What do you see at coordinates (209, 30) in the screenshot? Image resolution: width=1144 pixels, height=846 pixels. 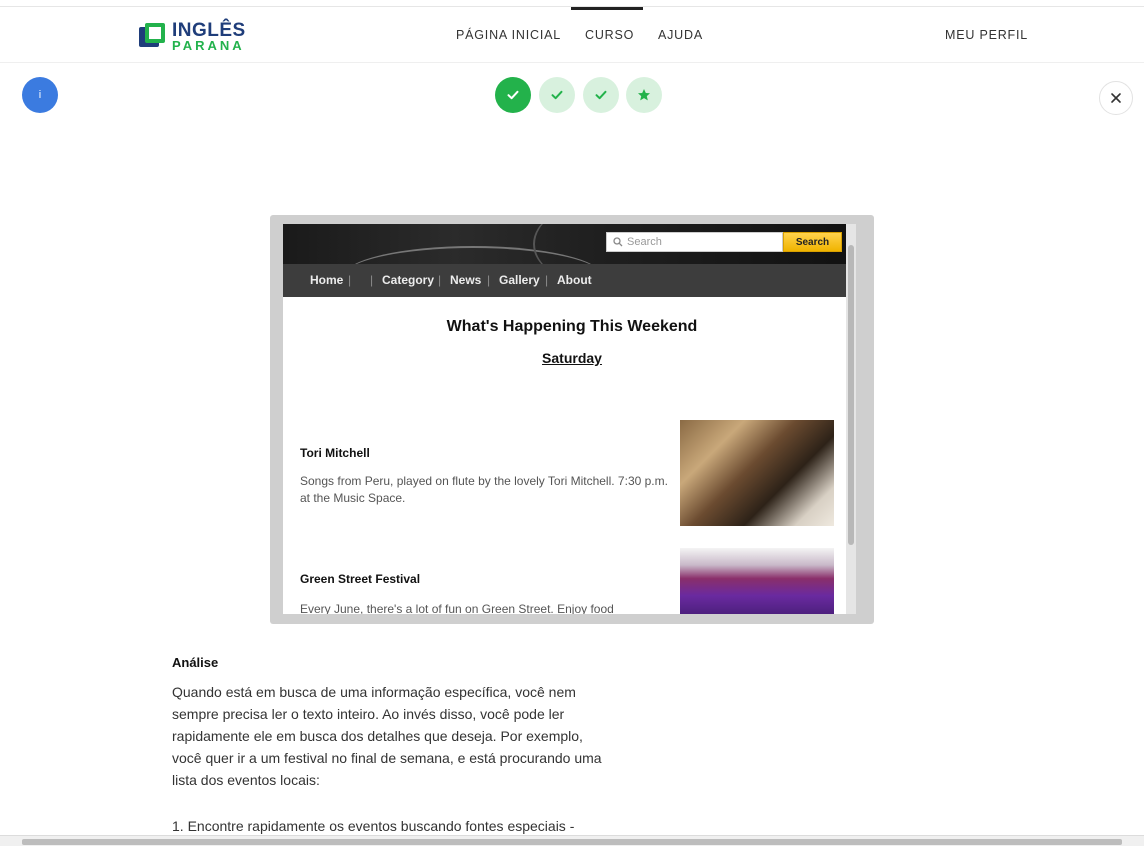 I see `logo-text-line1: INGLÊS` at bounding box center [209, 30].